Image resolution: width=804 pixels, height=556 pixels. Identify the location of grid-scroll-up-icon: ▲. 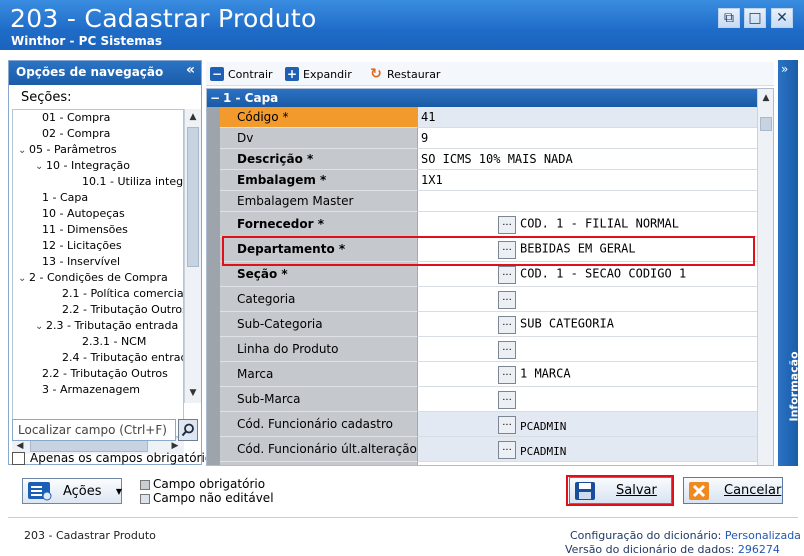
(765, 98).